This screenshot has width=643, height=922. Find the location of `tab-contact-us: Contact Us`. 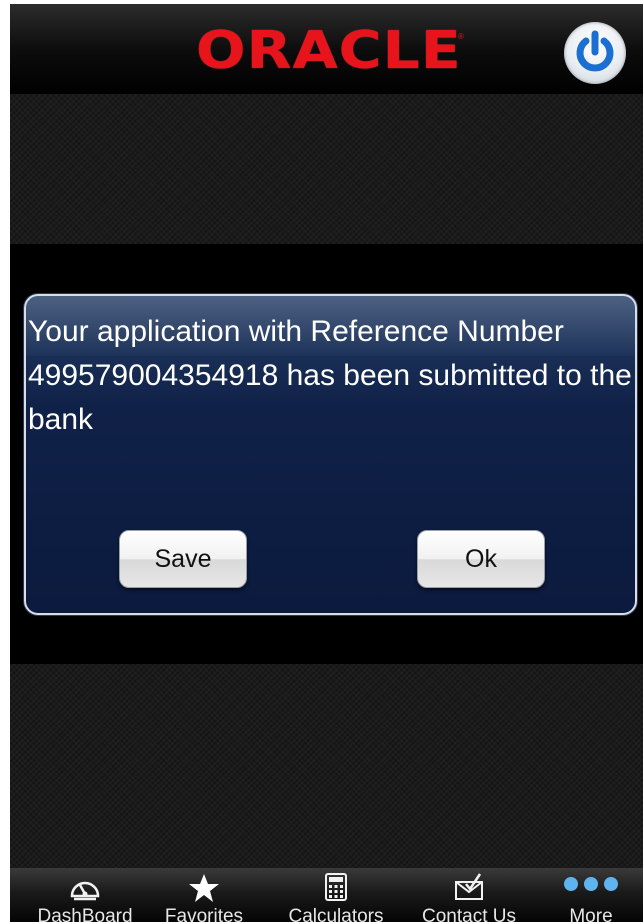

tab-contact-us: Contact Us is located at coordinates (469, 895).